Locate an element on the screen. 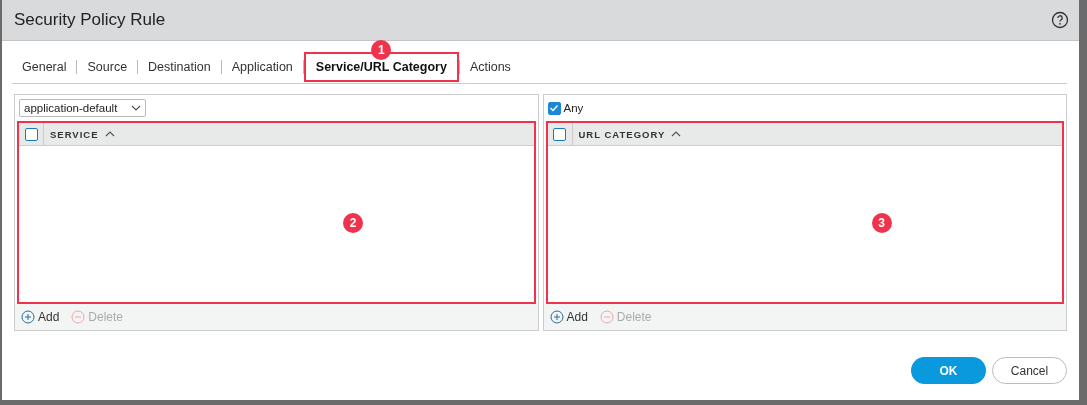 The height and width of the screenshot is (405, 1087). chevron-down-icon is located at coordinates (136, 108).